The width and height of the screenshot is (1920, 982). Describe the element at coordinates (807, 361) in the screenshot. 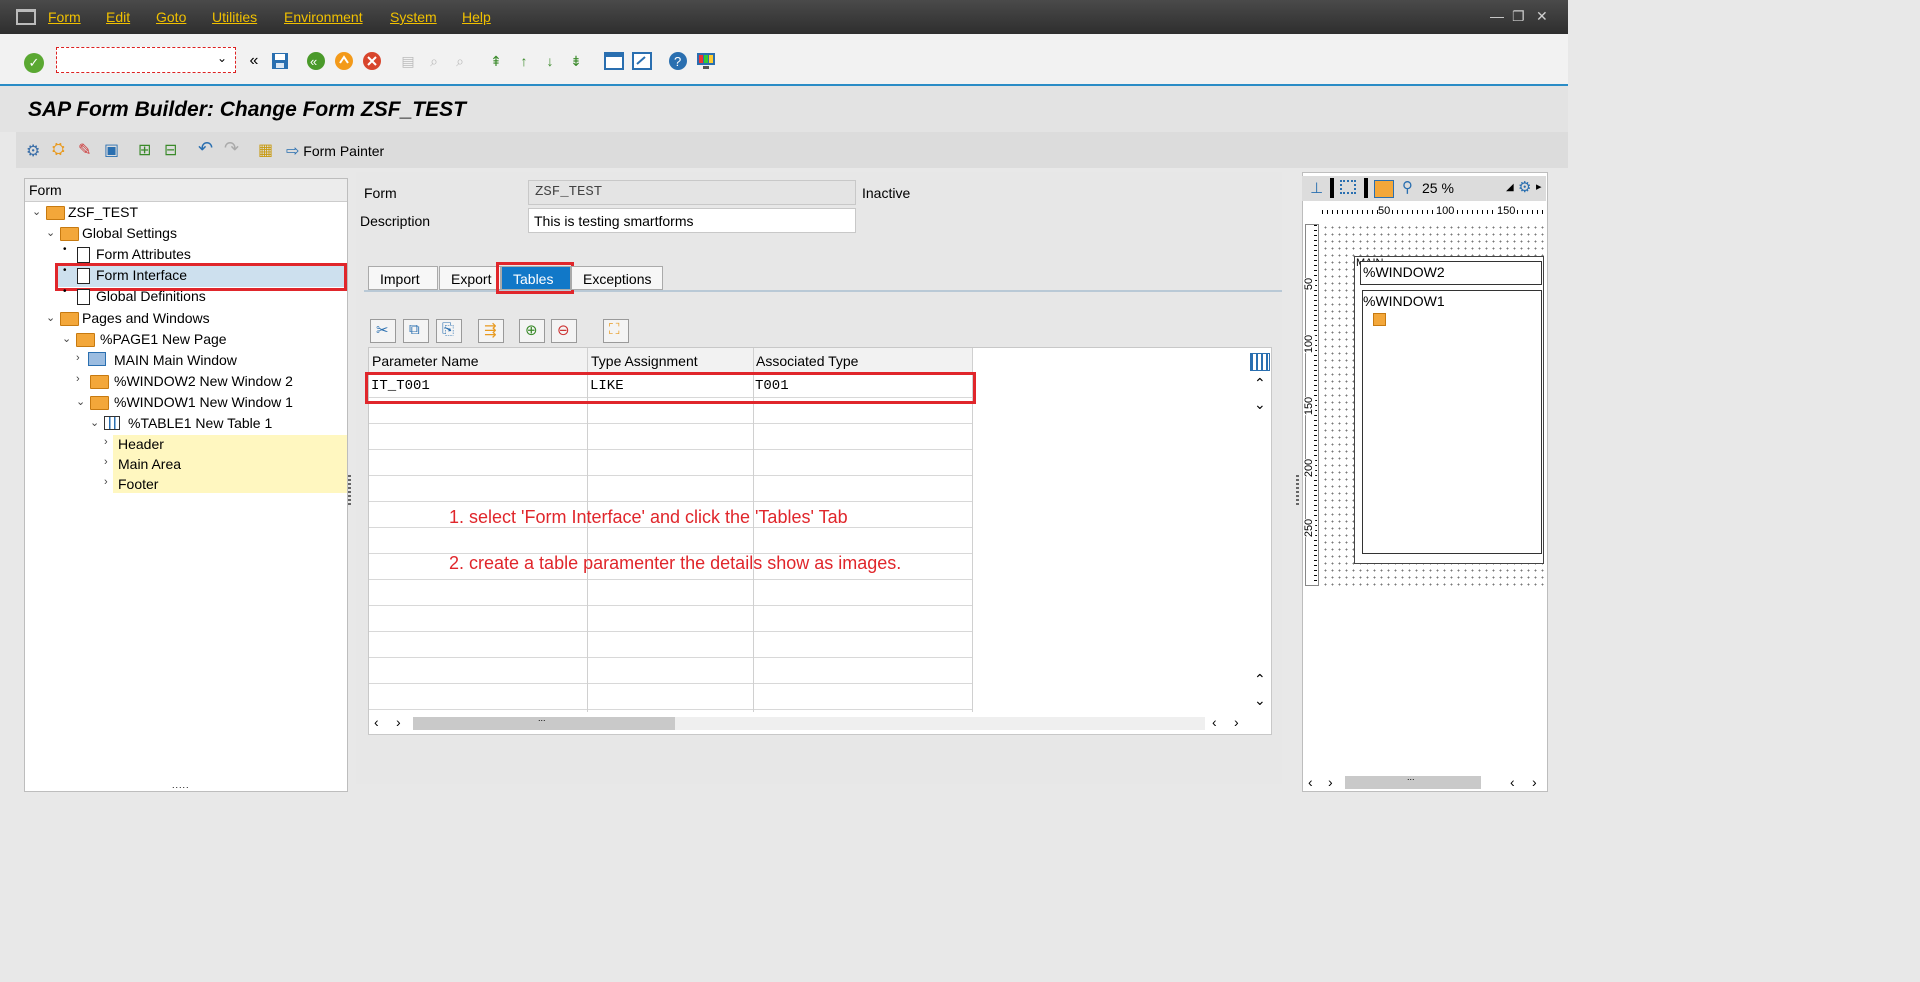

I see `column-header-associated-type: Associated Type` at that location.